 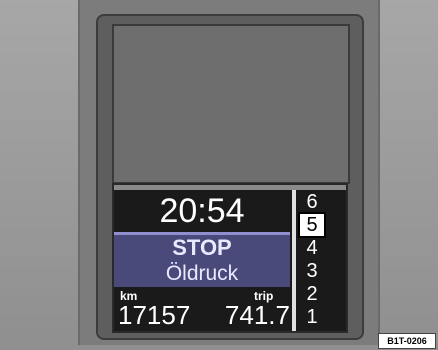 I want to click on warning-title: STOP, so click(x=202, y=247).